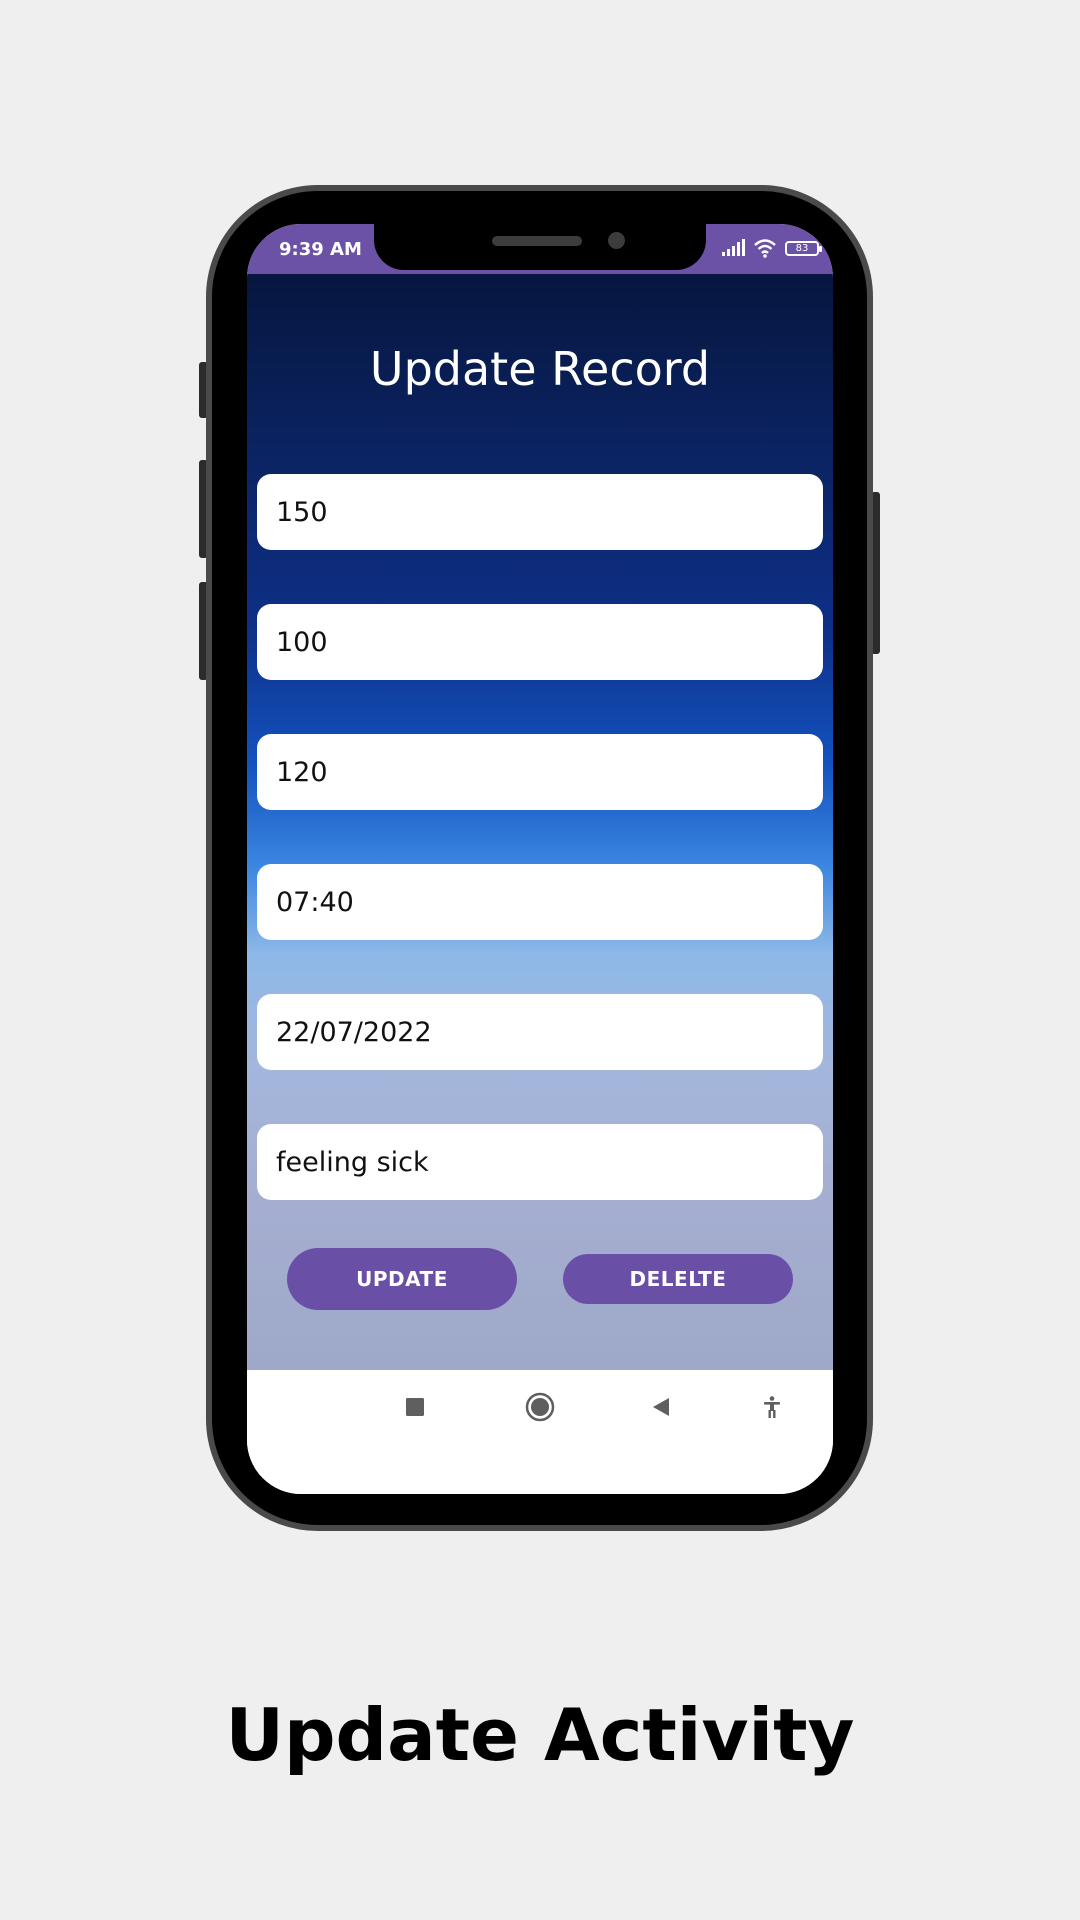  What do you see at coordinates (540, 902) in the screenshot?
I see `time-field: 07:40` at bounding box center [540, 902].